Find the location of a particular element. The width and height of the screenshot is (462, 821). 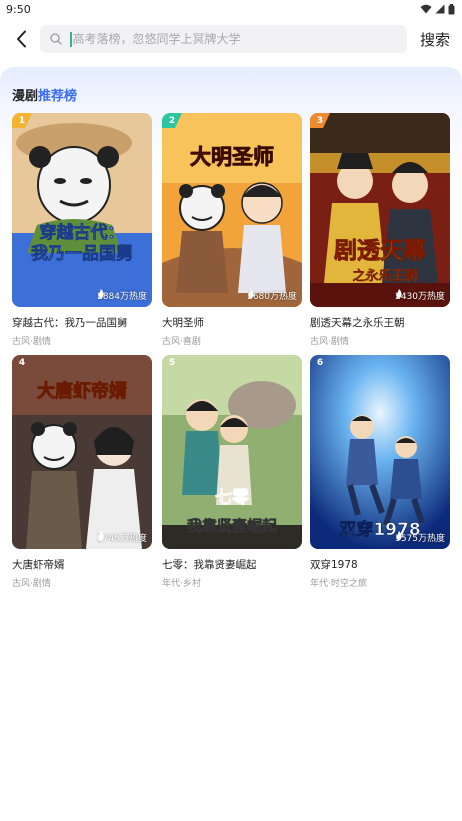

cover-subtitle: 七零 is located at coordinates (232, 498).